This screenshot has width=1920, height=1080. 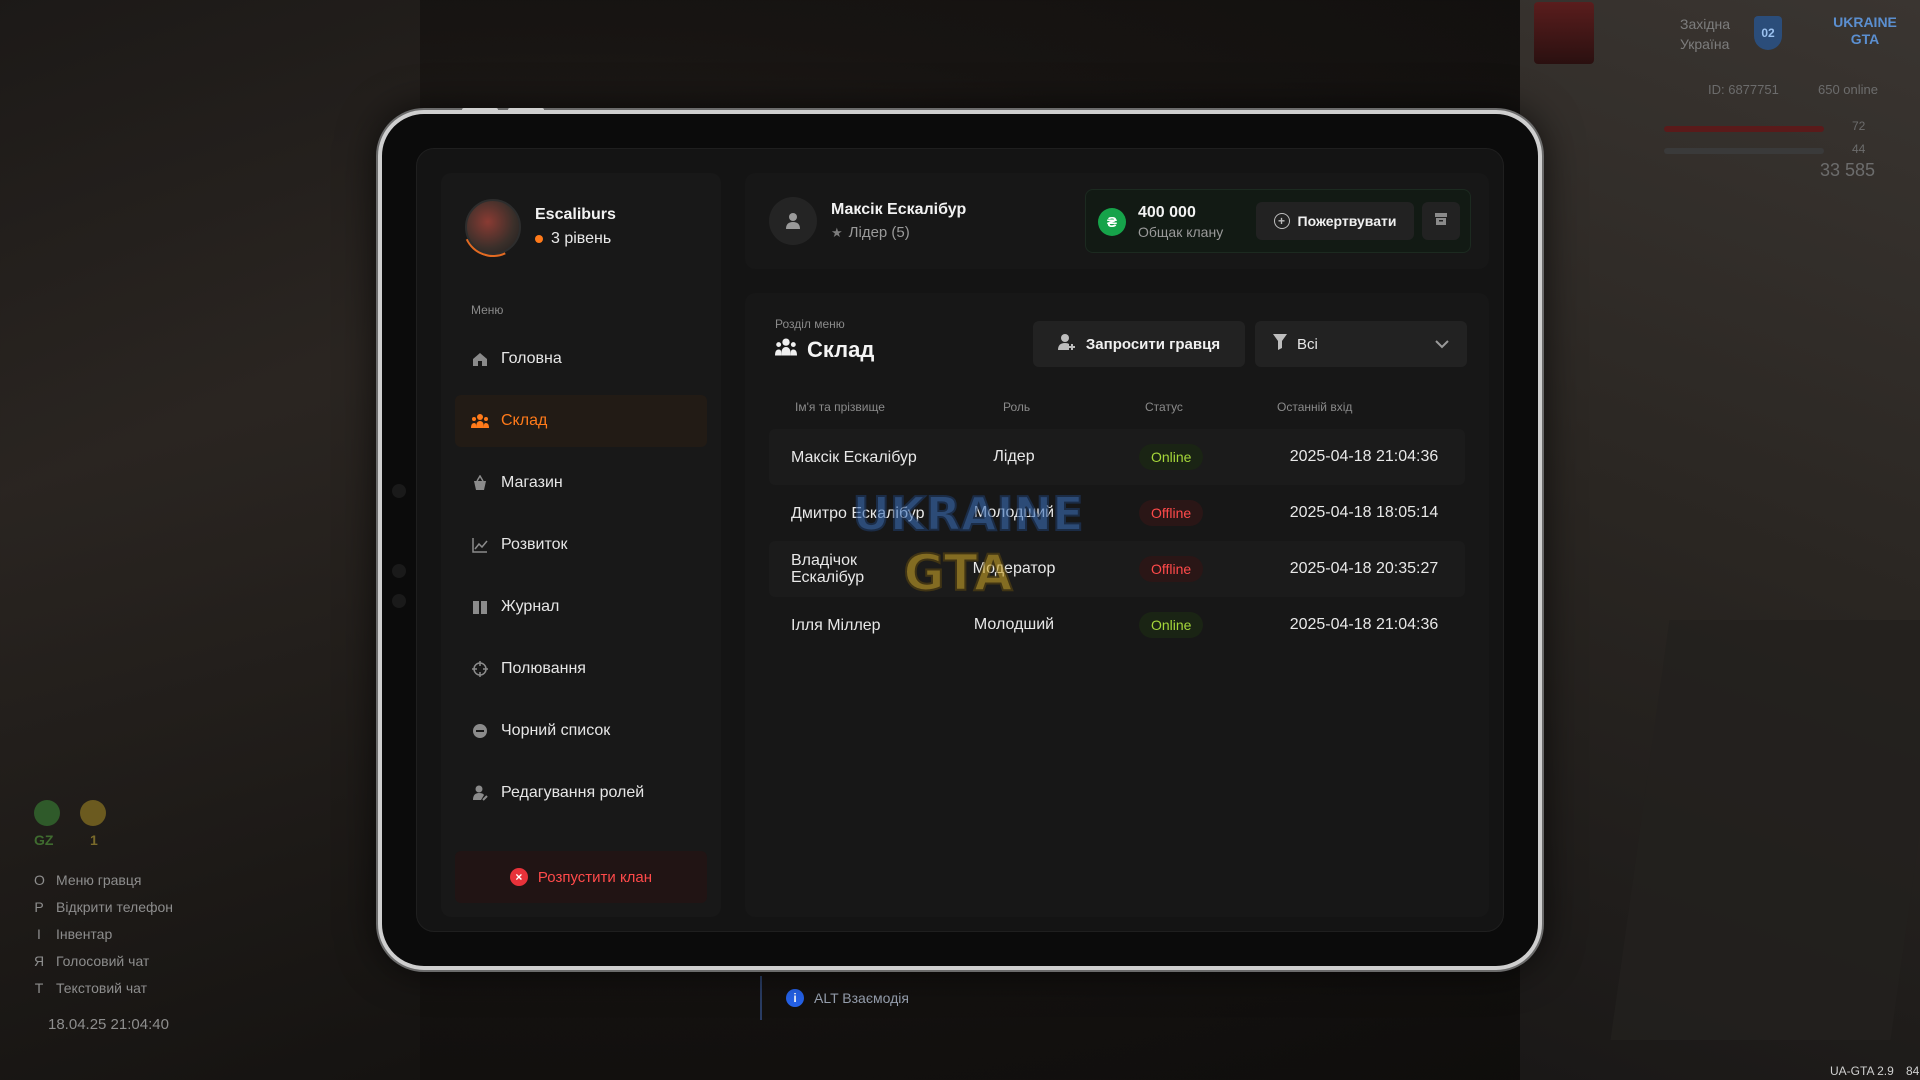 I want to click on profile-level: 3 рівень, so click(x=575, y=239).